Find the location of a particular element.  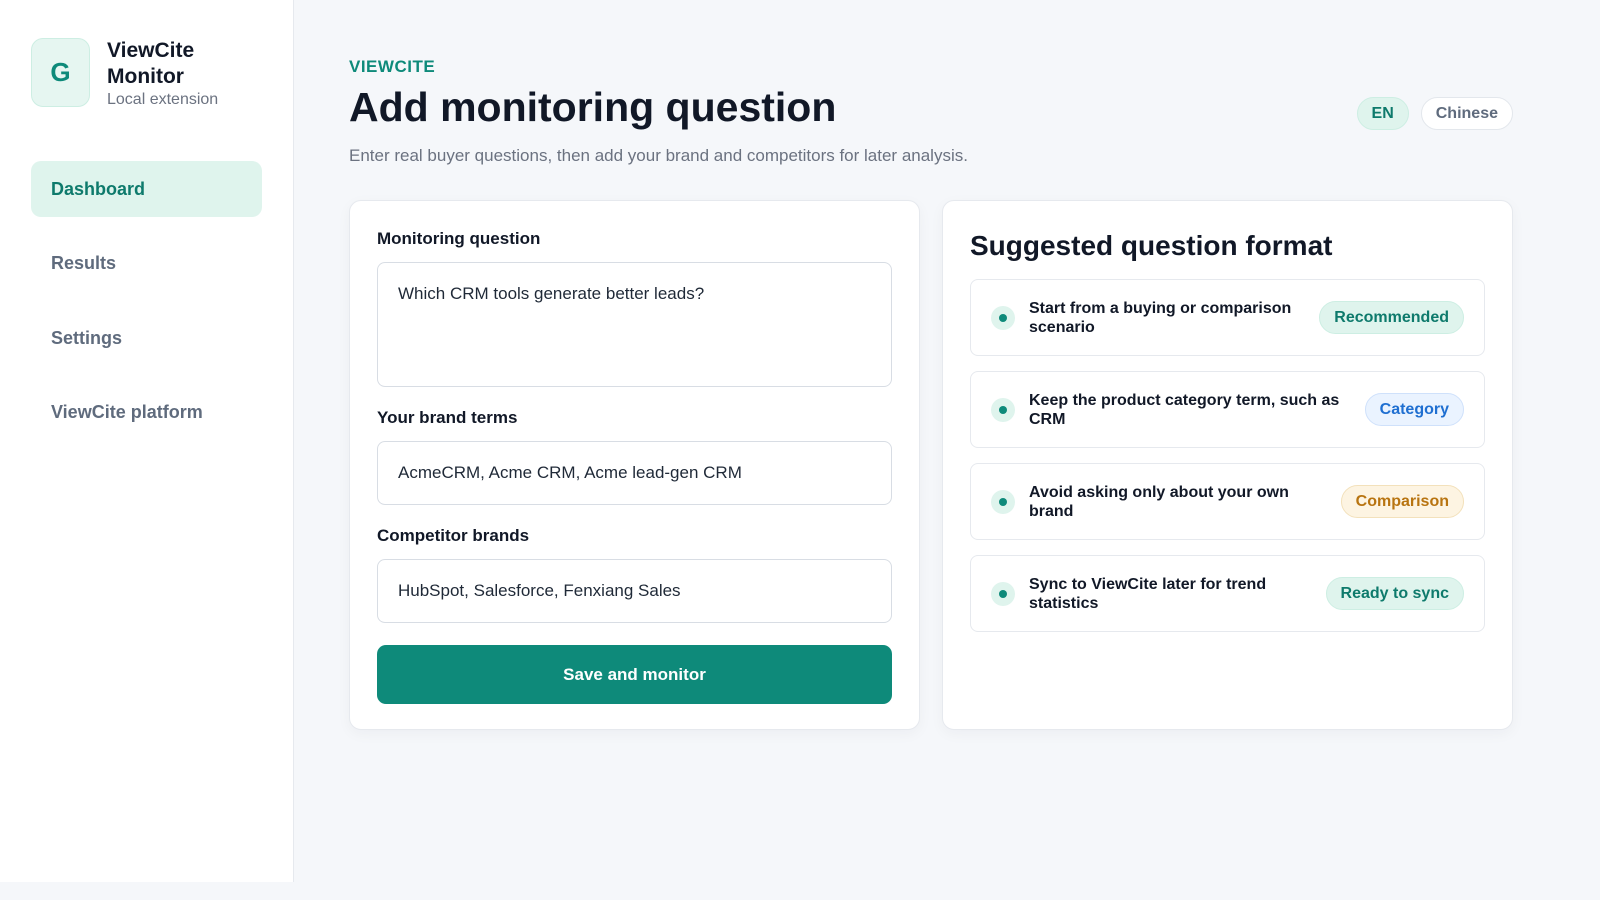

comparison-badge: Comparison is located at coordinates (1402, 501).